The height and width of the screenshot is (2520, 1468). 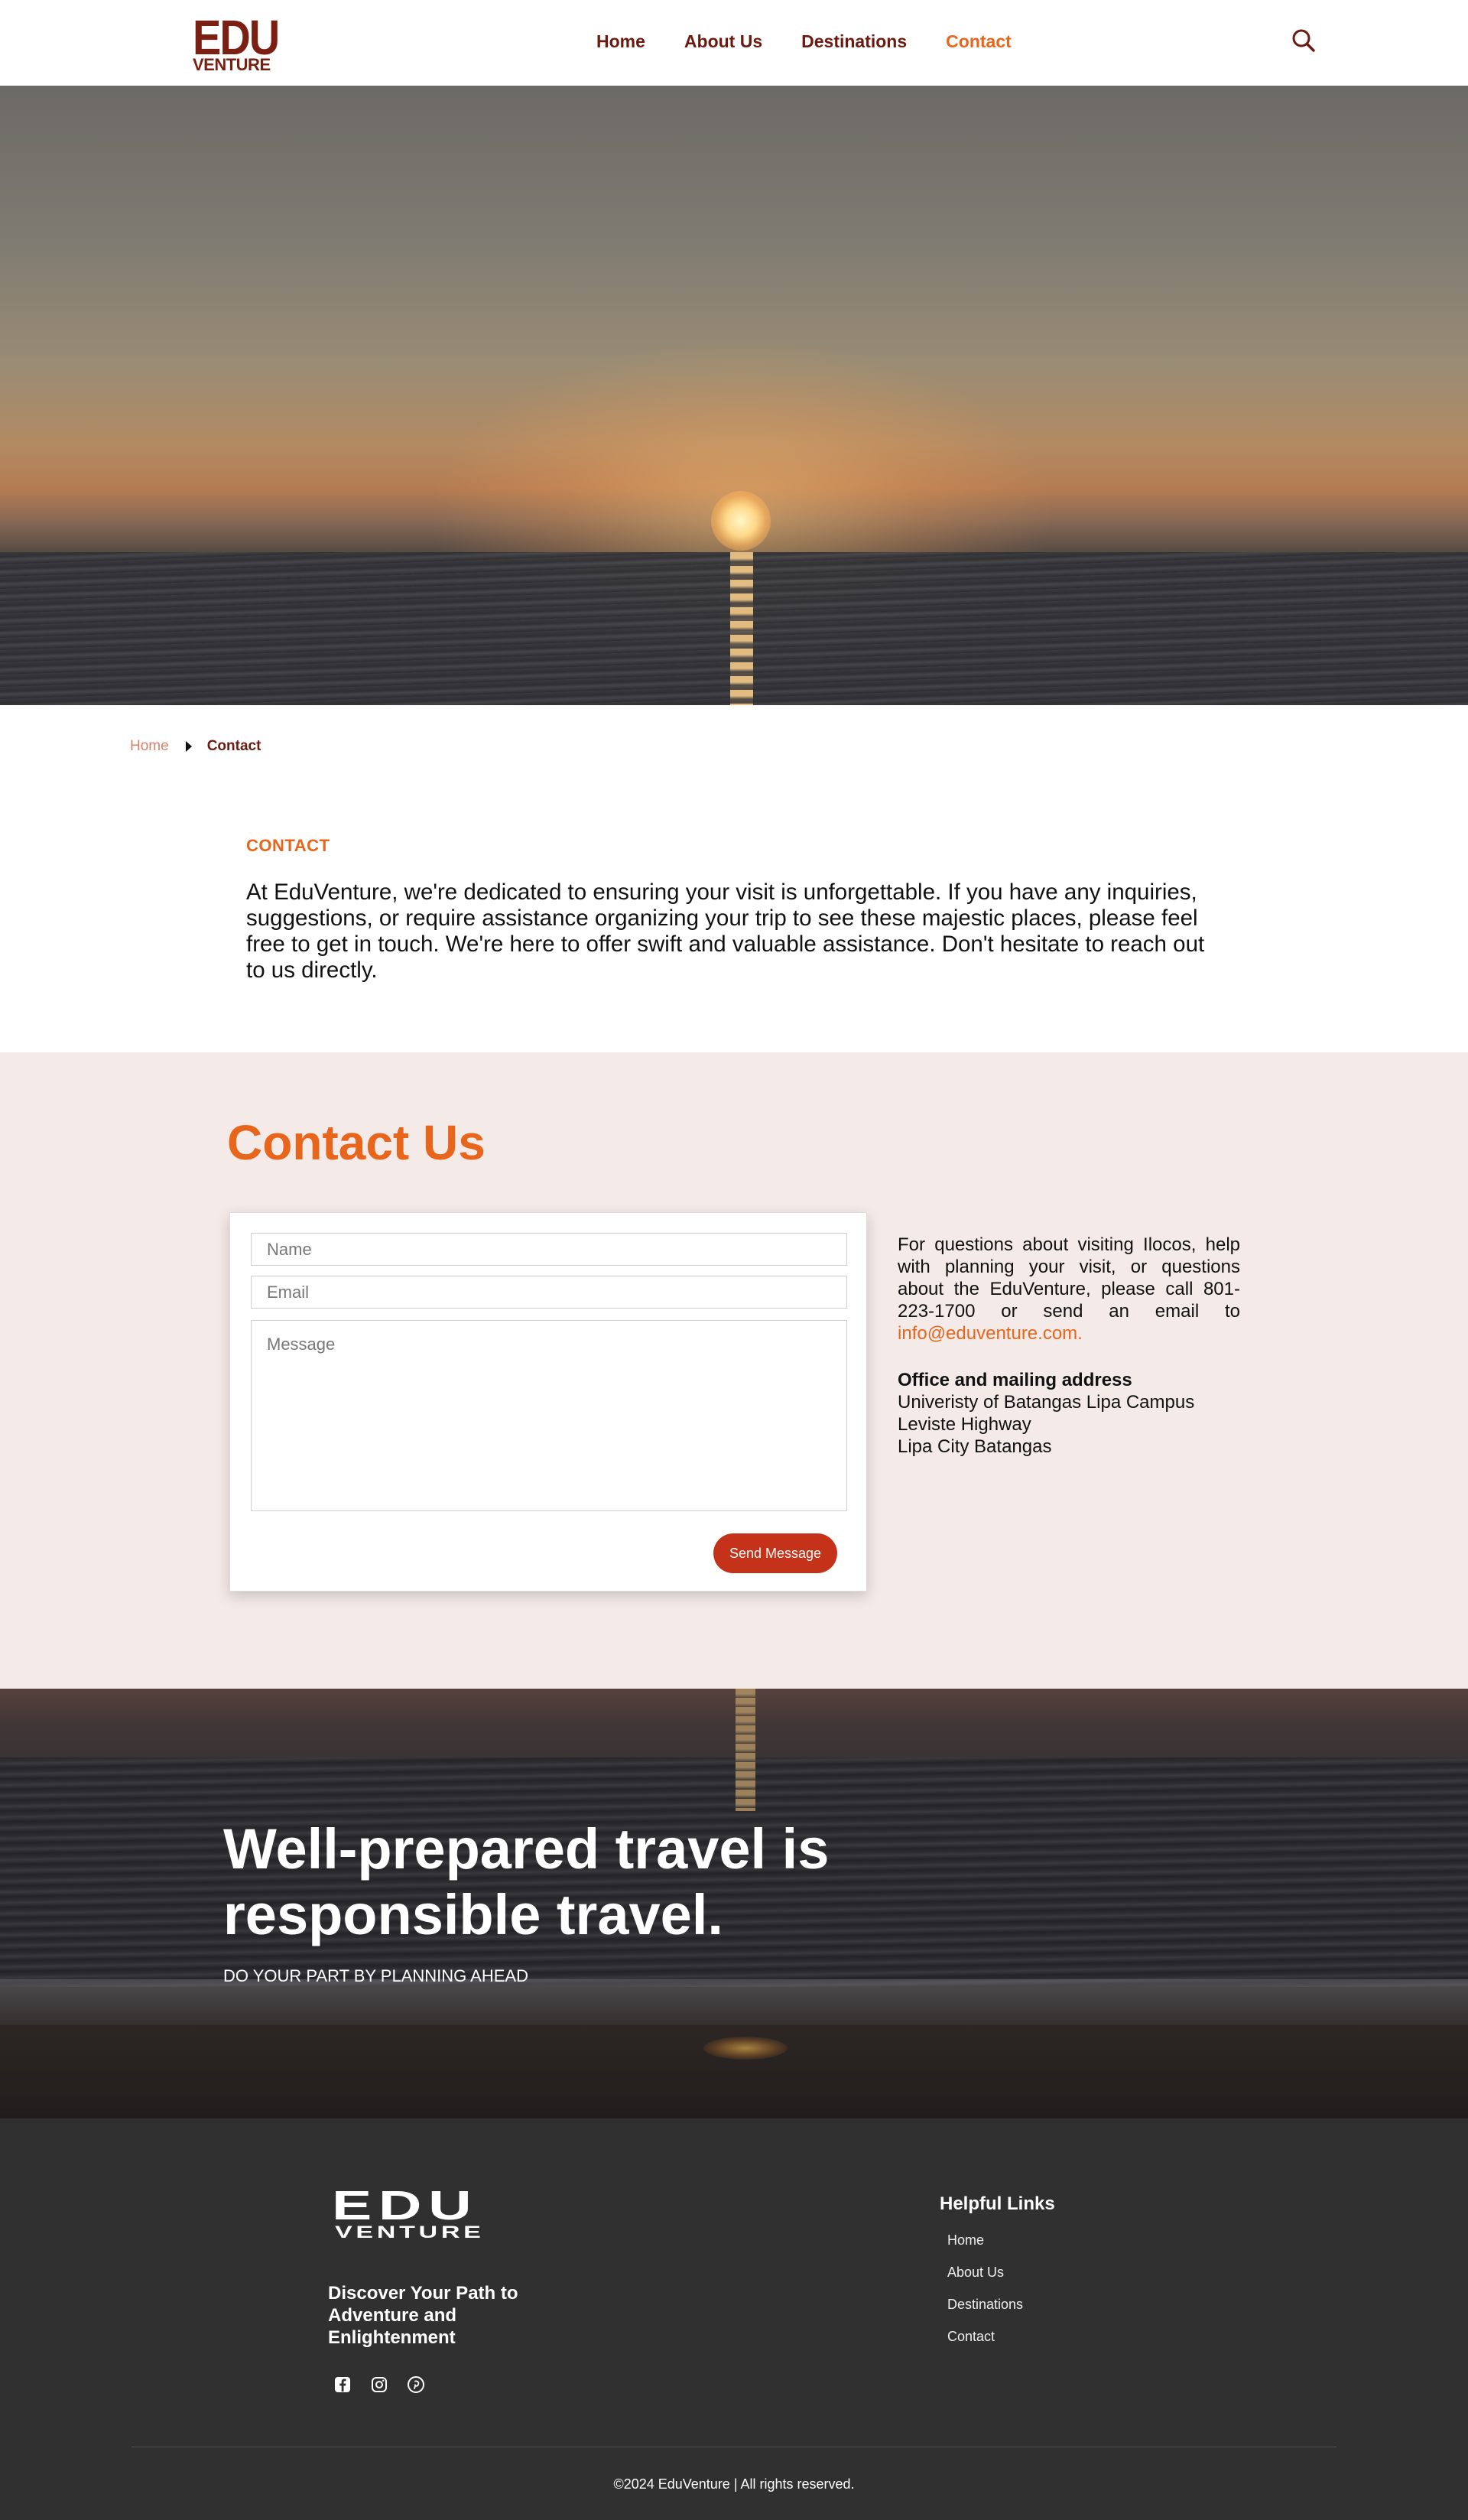 I want to click on instagram-icon, so click(x=379, y=2385).